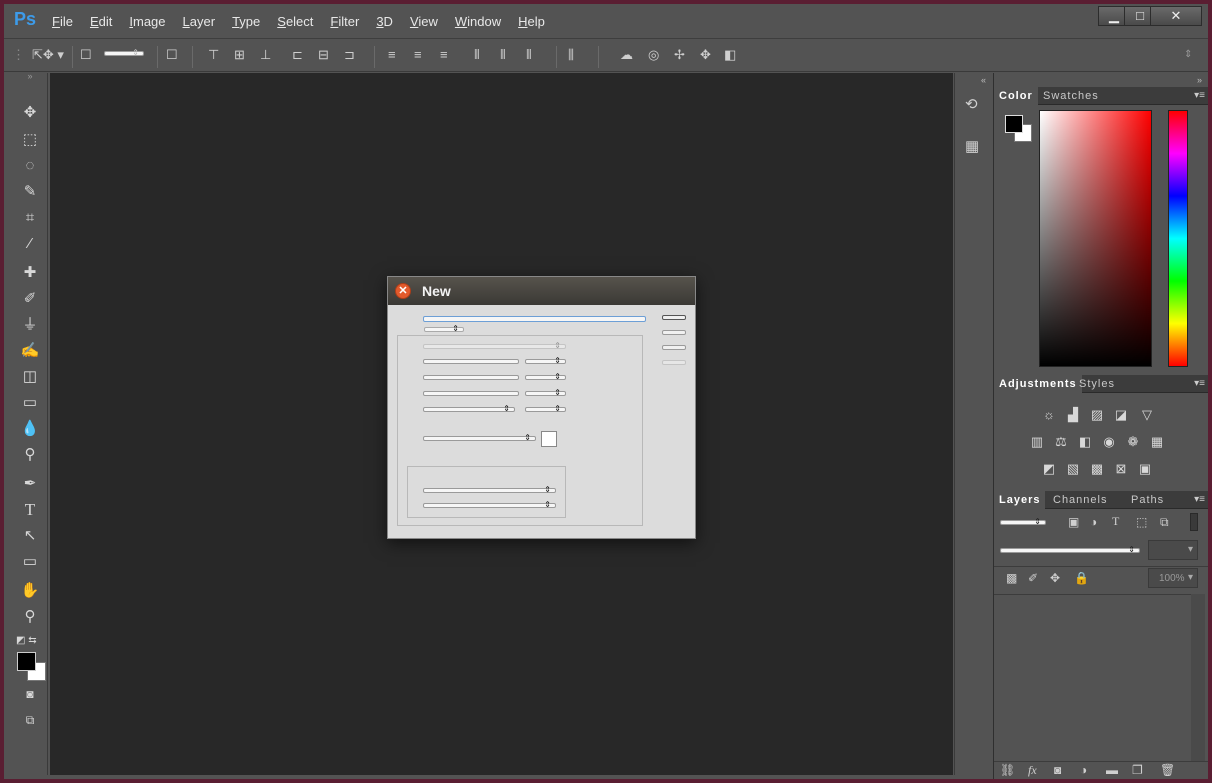 The image size is (1212, 783). I want to click on layer-style-fx-icon: fx, so click(1032, 770).